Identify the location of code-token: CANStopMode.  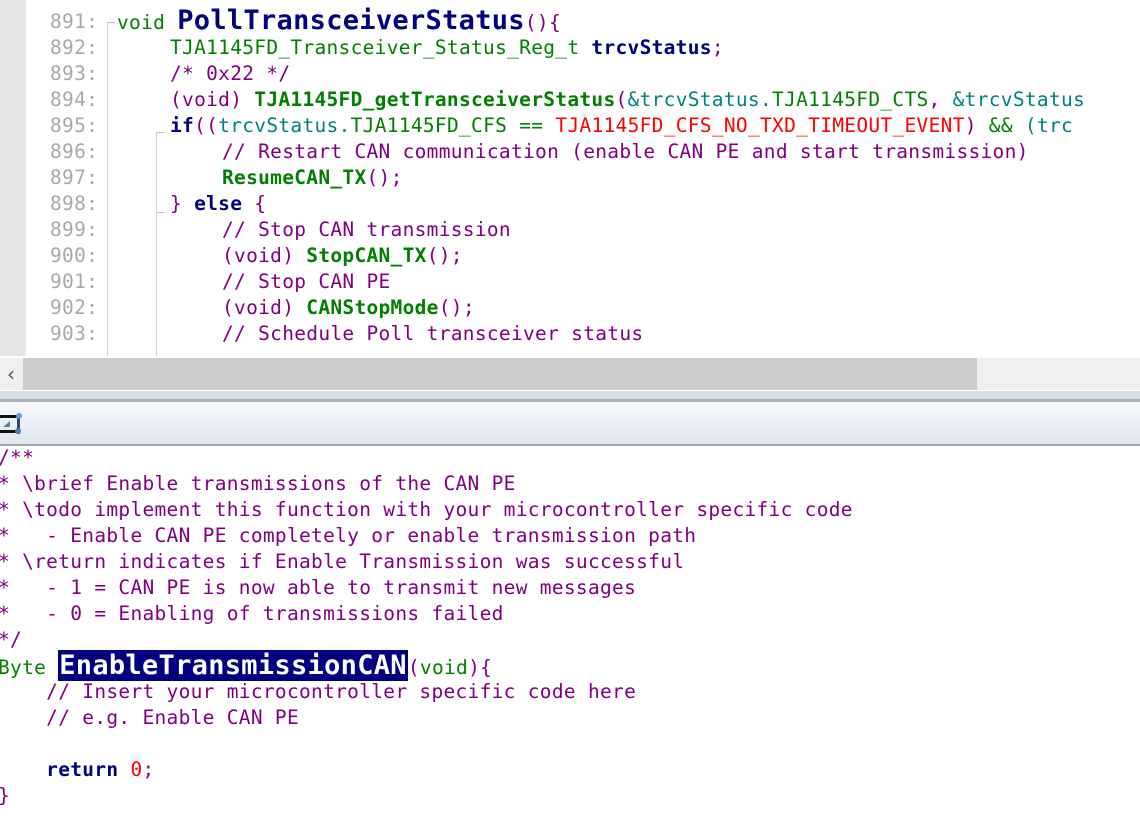
(372, 307).